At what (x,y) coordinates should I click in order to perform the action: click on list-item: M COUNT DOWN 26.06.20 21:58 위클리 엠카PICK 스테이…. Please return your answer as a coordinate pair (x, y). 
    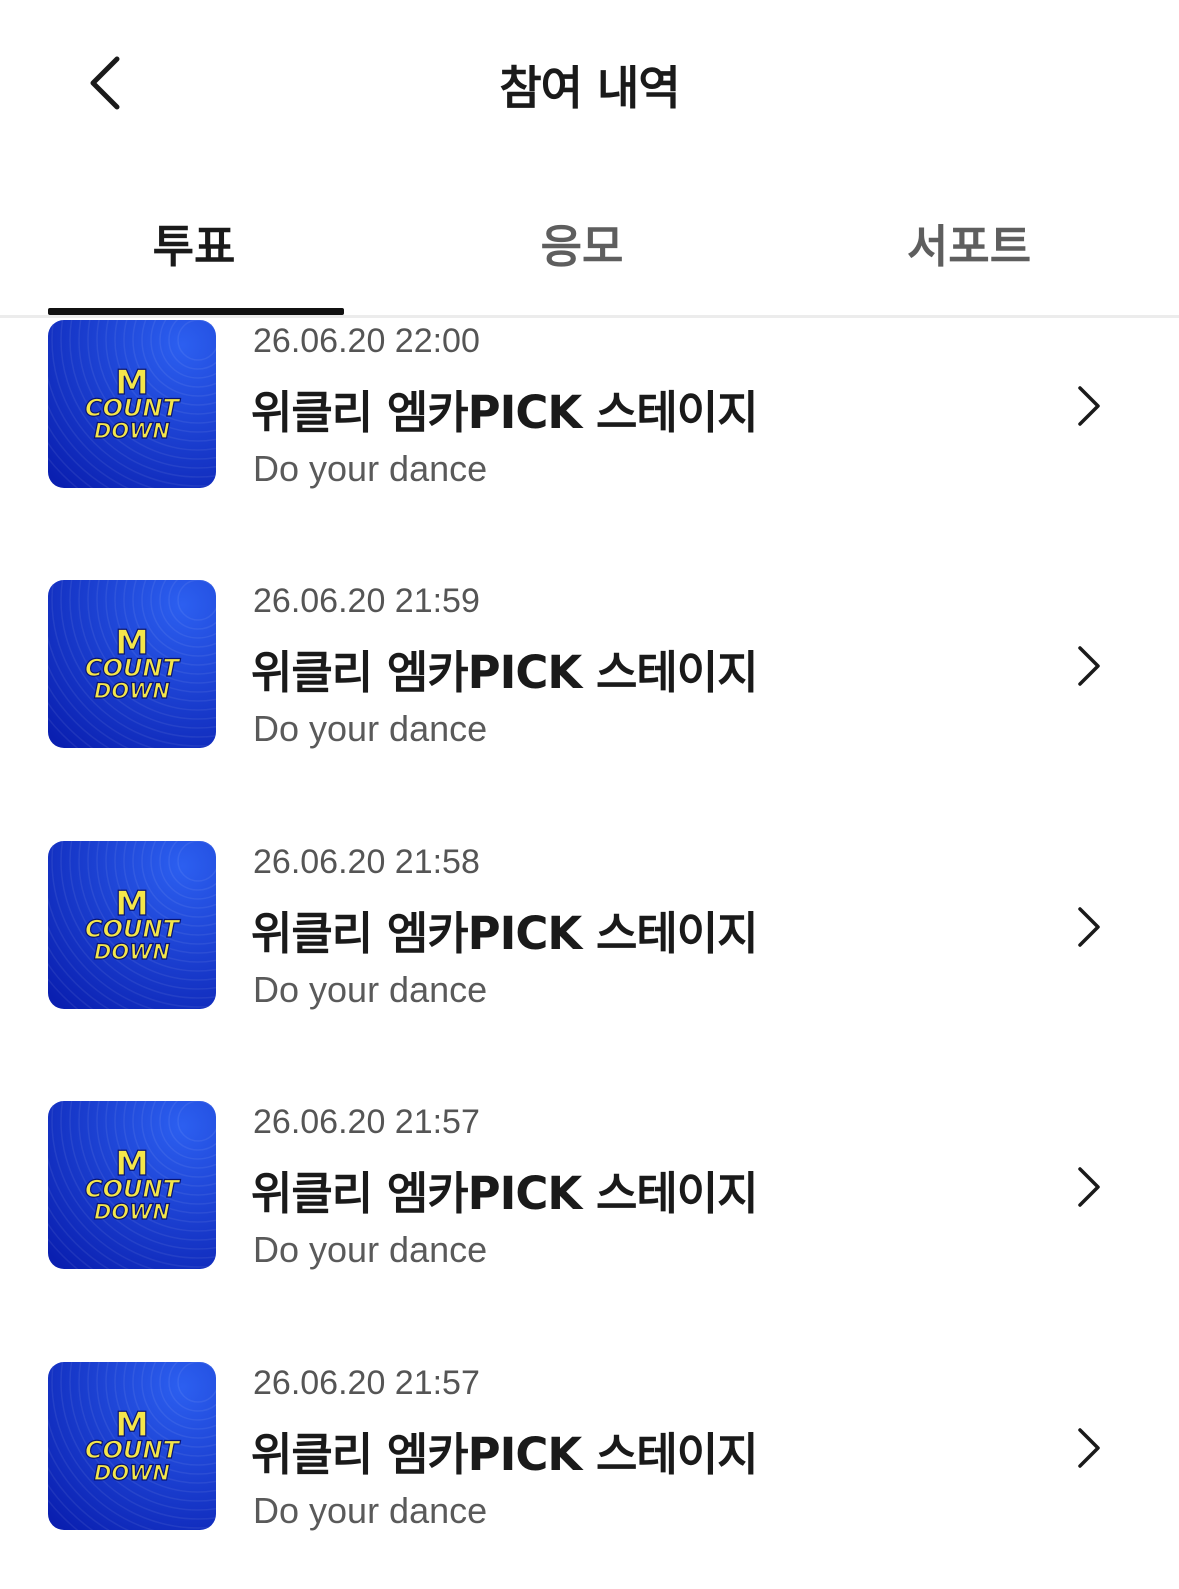
    Looking at the image, I should click on (589, 941).